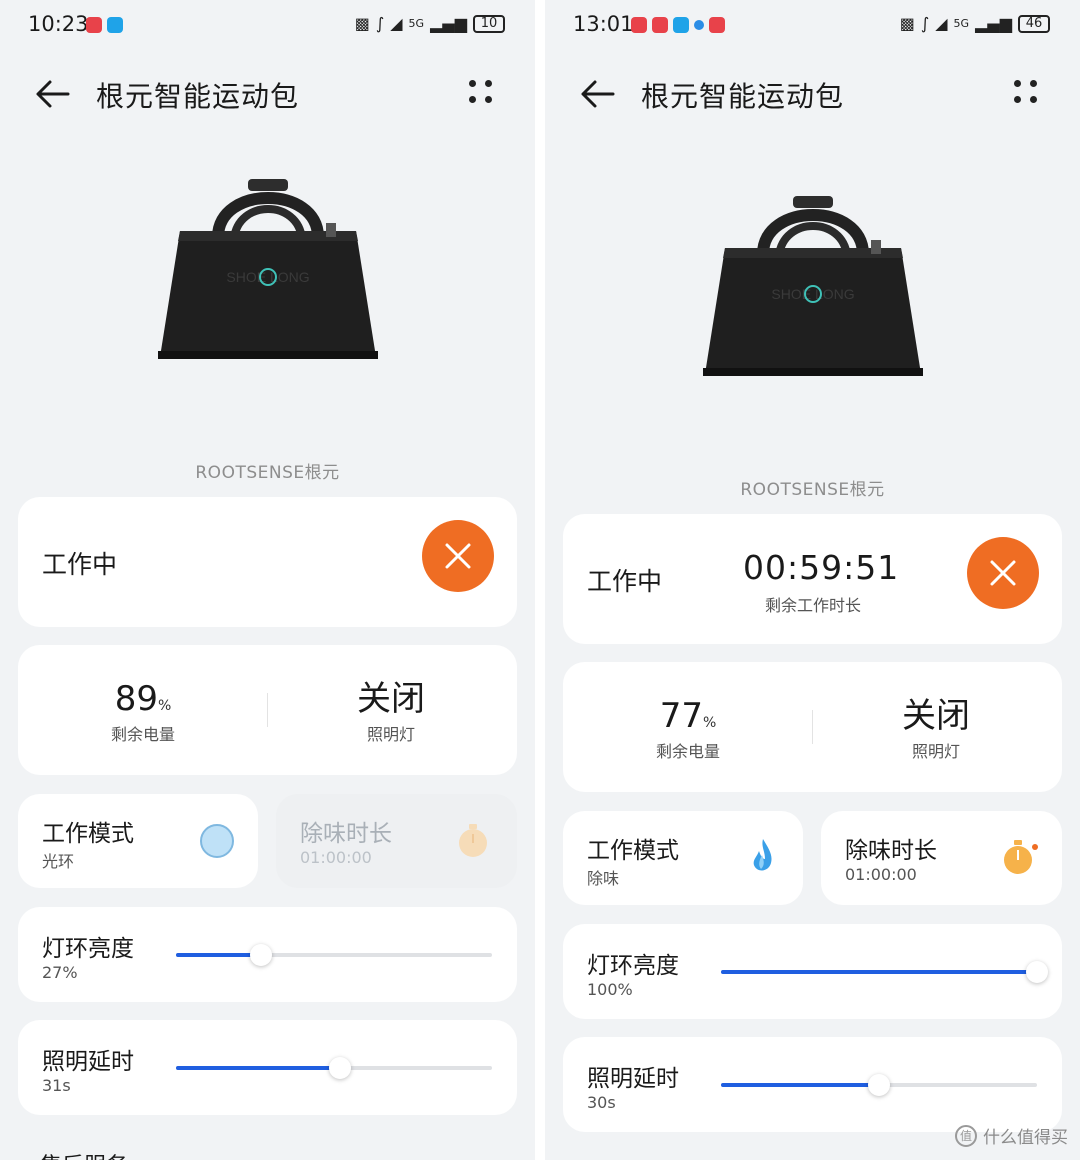 Image resolution: width=1080 pixels, height=1160 pixels. I want to click on status-bar: 13:01 ▩ ∫ ◢ 5G ▂▄▆ 46, so click(812, 27).